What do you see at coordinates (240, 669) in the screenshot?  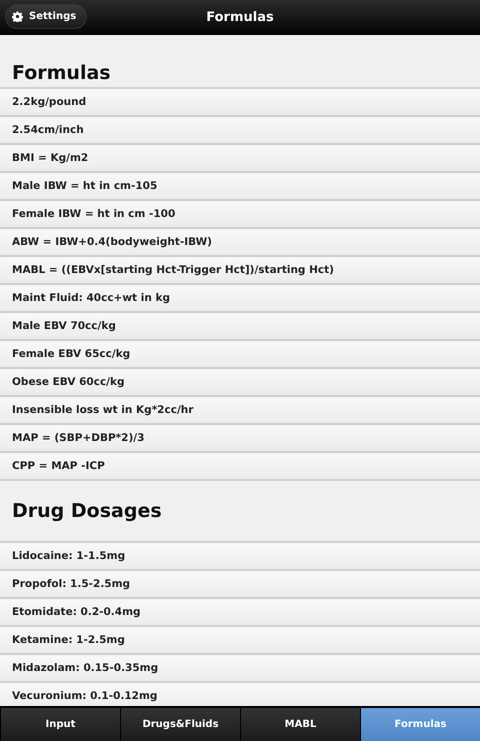 I see `list-item: Midazolam: 0.15-0.35mg` at bounding box center [240, 669].